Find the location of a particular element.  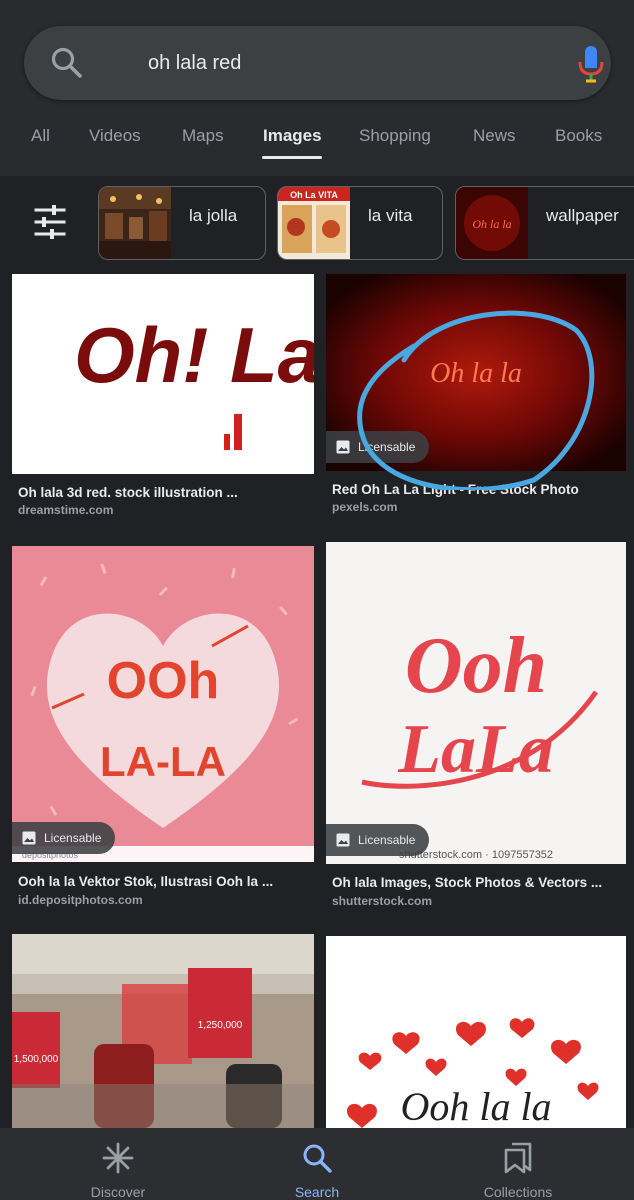

image-result: 1,250,000 1,500,000 is located at coordinates (163, 1031).